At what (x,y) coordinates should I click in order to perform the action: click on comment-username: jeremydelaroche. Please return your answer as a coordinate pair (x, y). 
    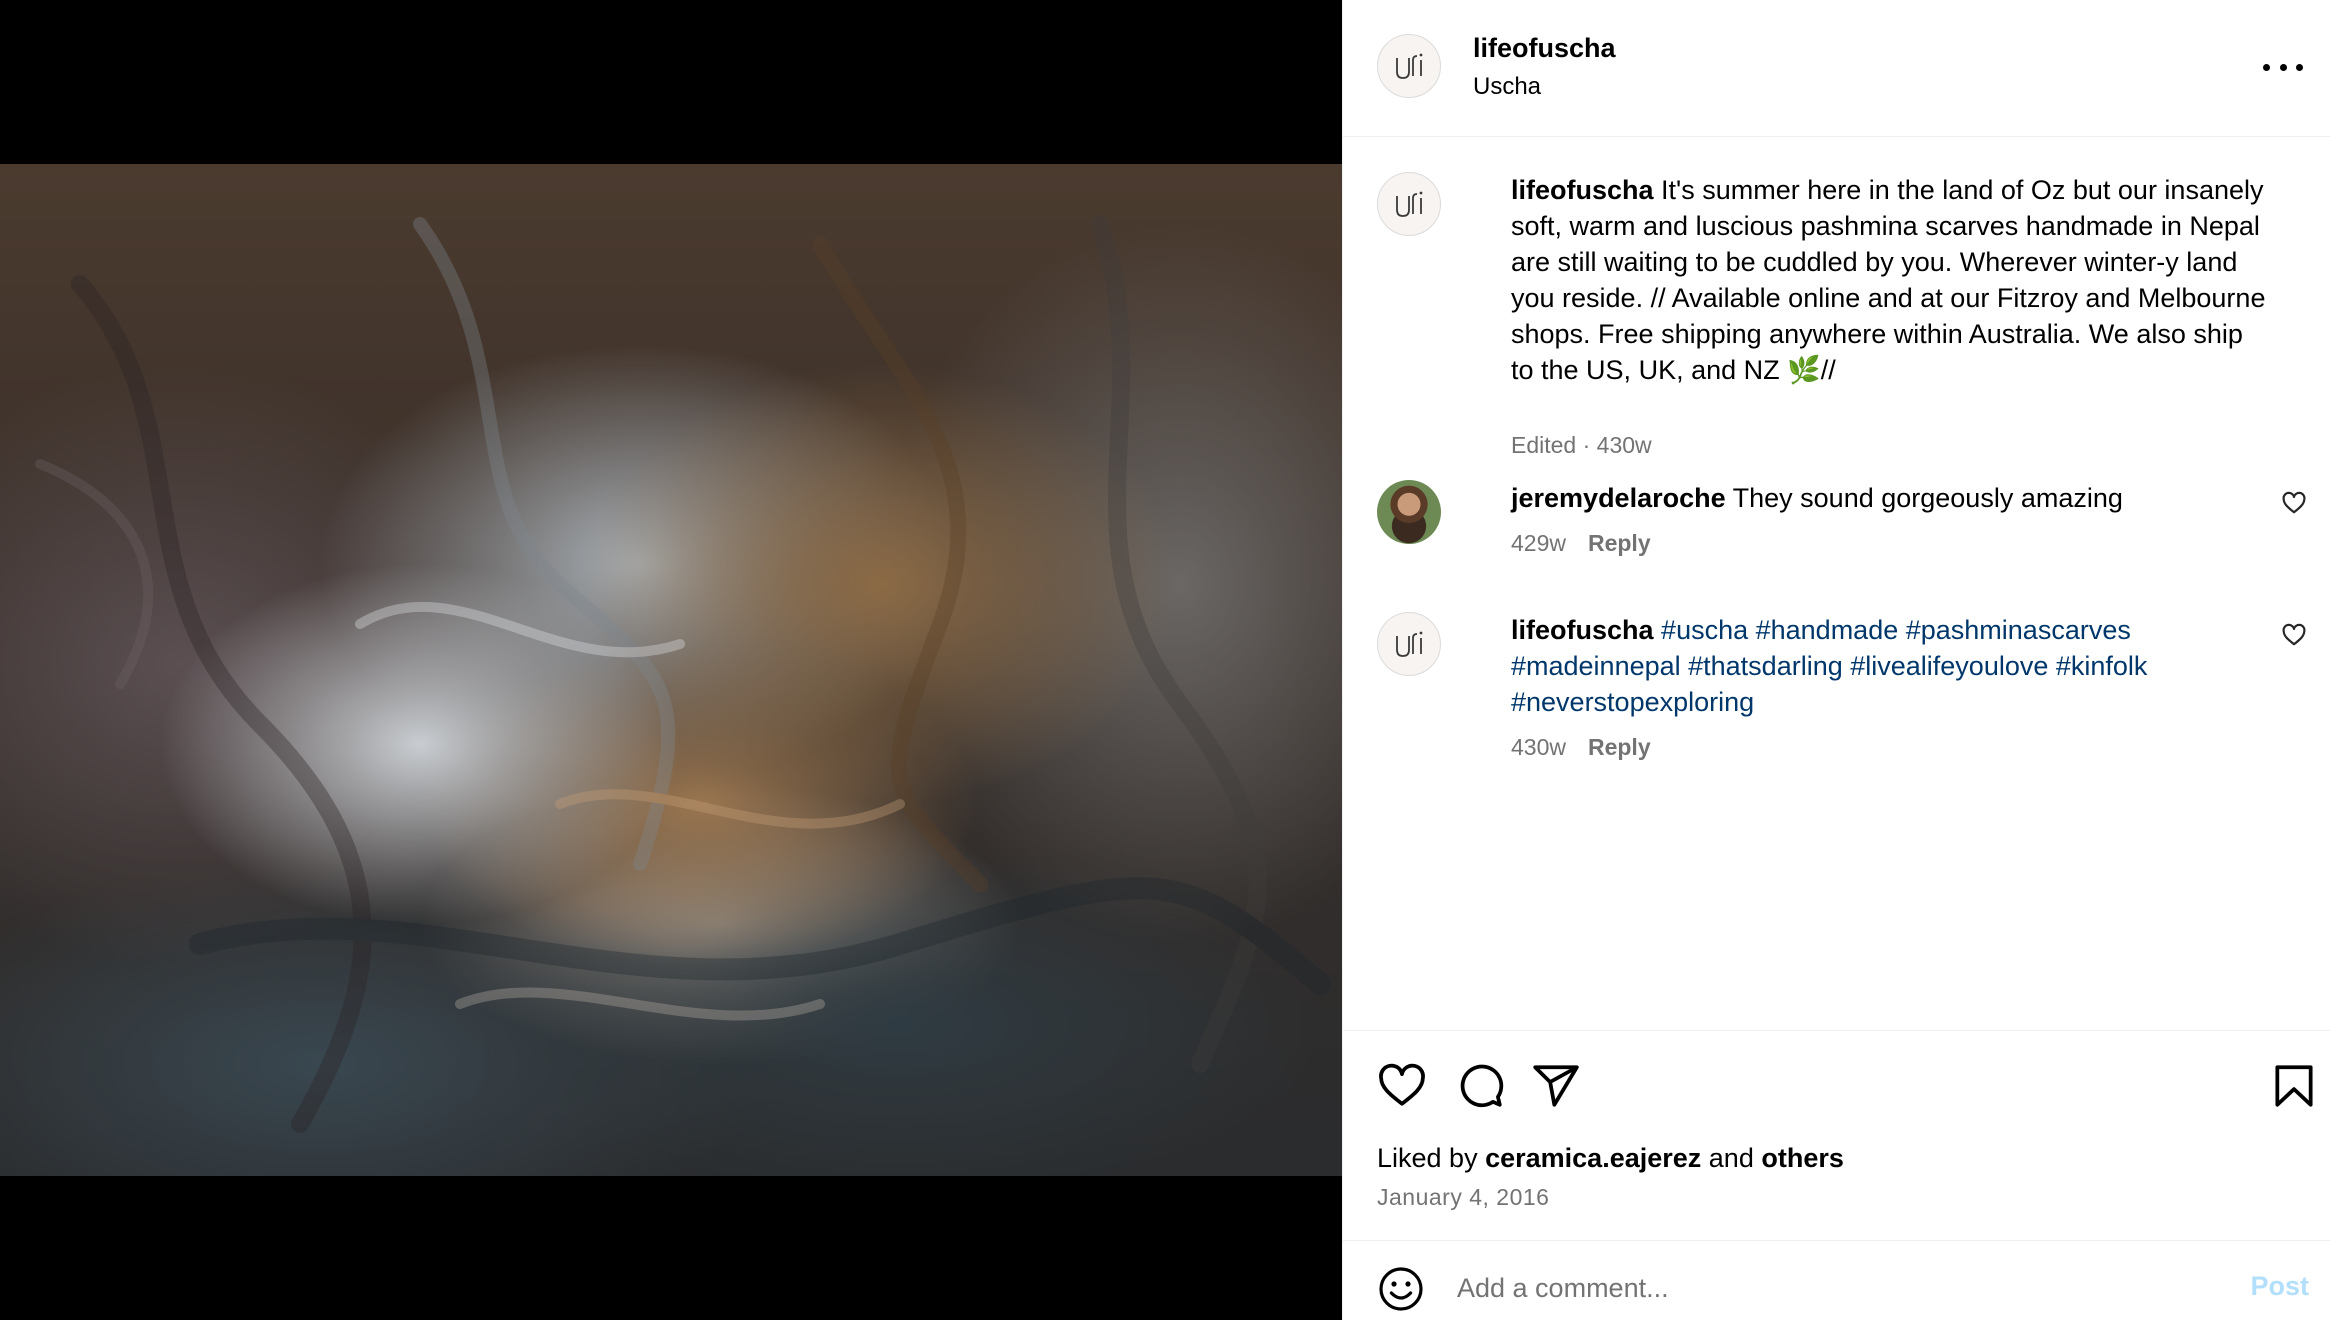
    Looking at the image, I should click on (1618, 498).